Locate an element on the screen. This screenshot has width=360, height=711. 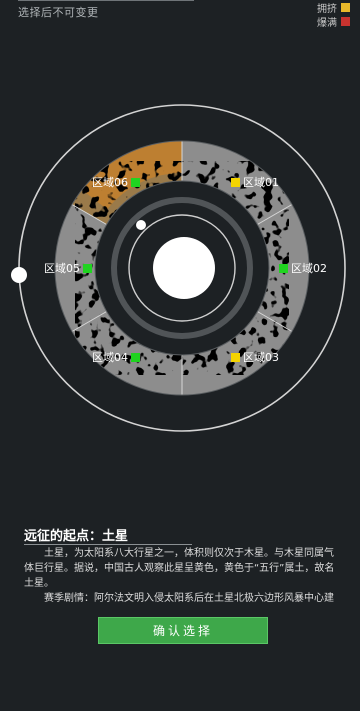
zone-04-status-icon is located at coordinates (135, 357).